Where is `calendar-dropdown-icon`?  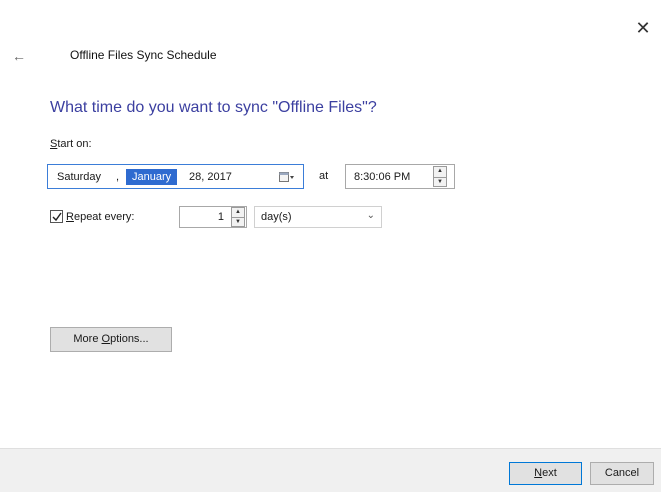 calendar-dropdown-icon is located at coordinates (287, 177).